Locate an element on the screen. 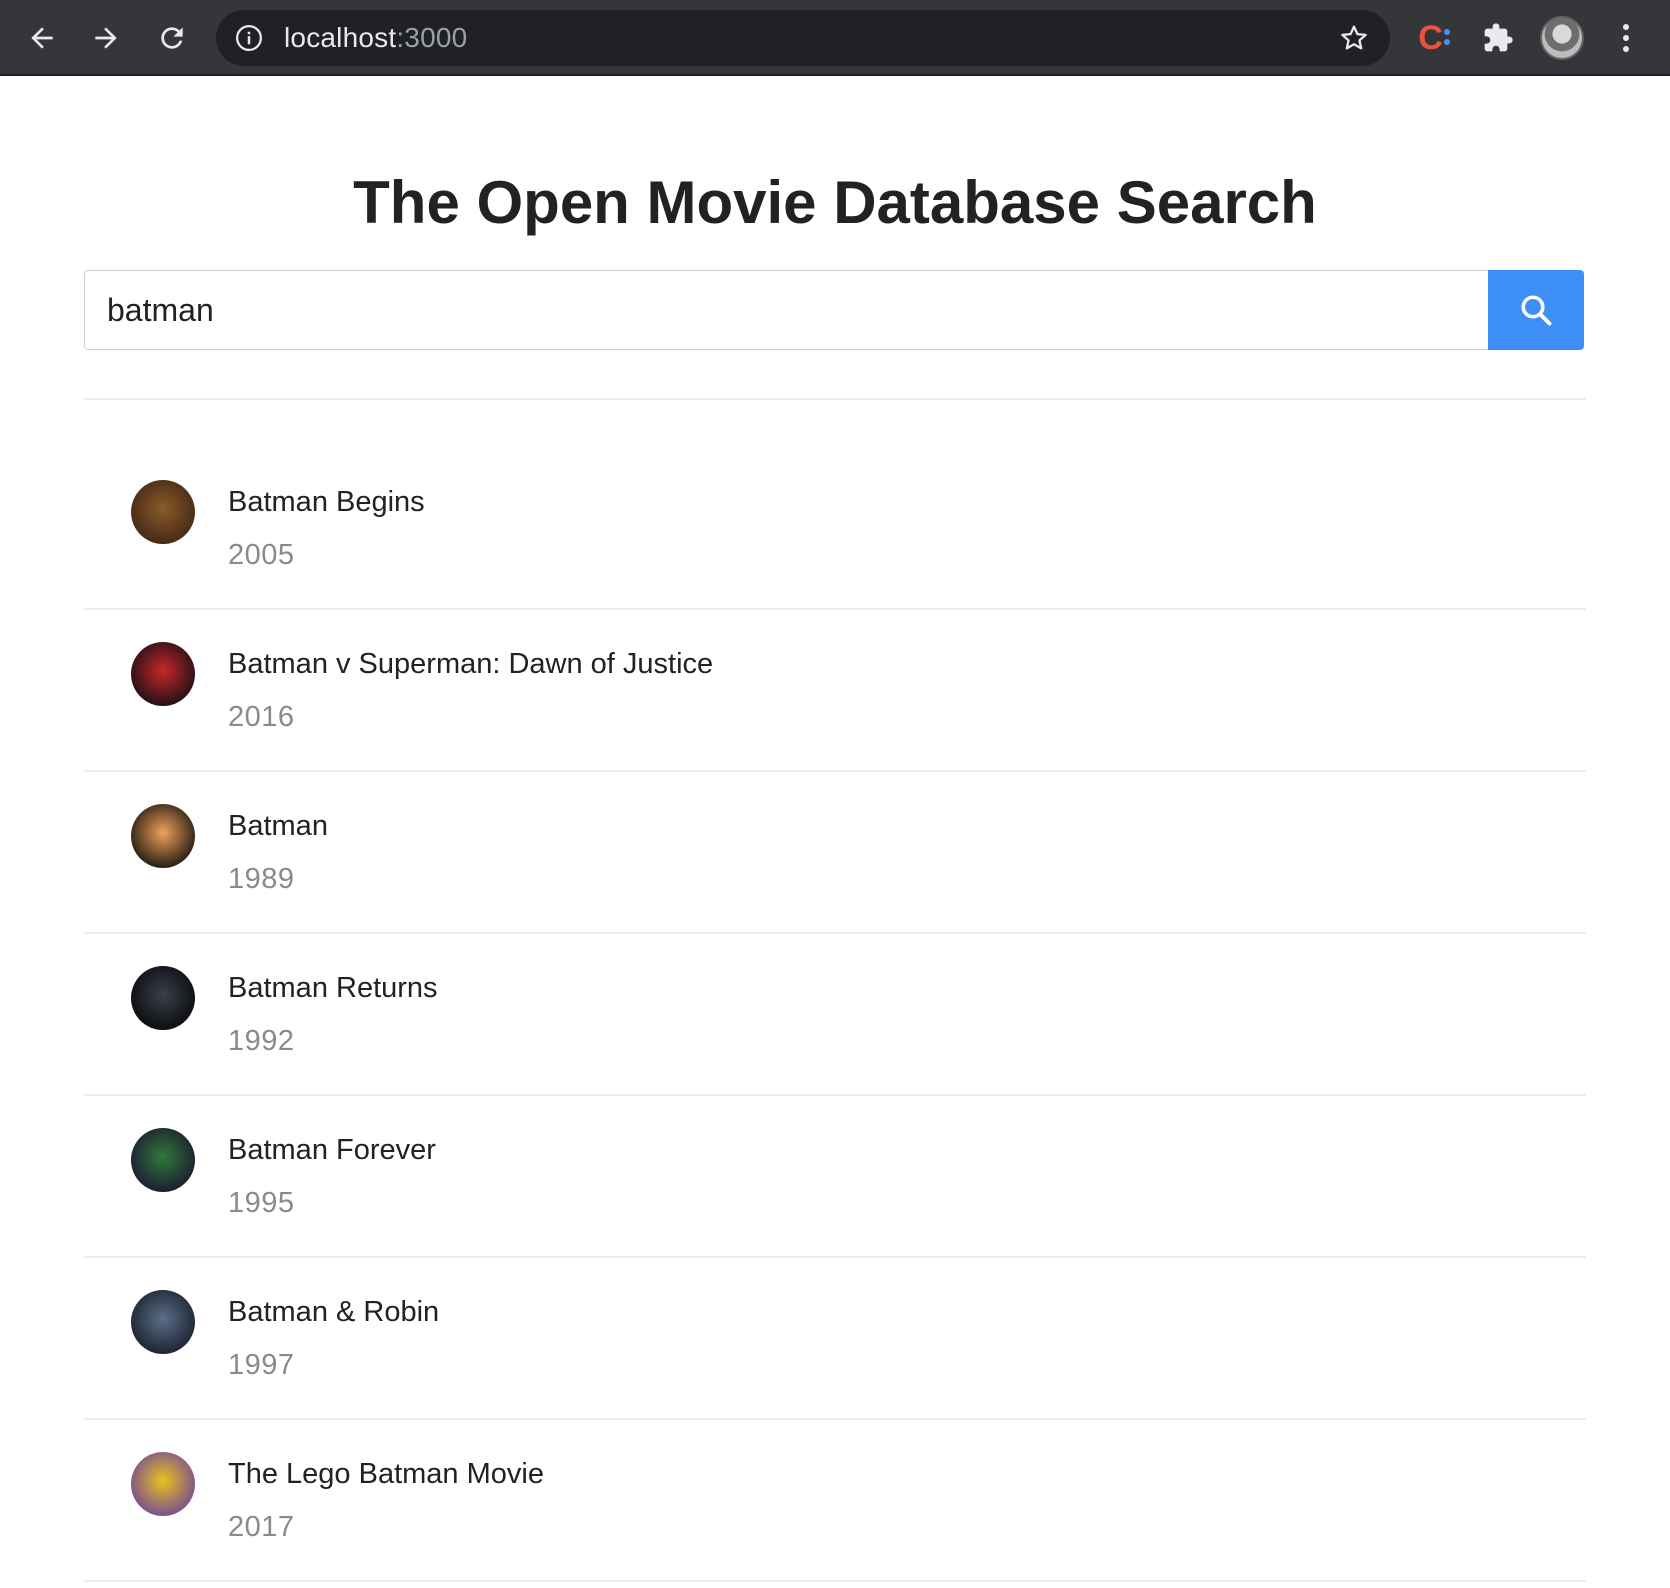  address-bar: localhost:3000 is located at coordinates (803, 38).